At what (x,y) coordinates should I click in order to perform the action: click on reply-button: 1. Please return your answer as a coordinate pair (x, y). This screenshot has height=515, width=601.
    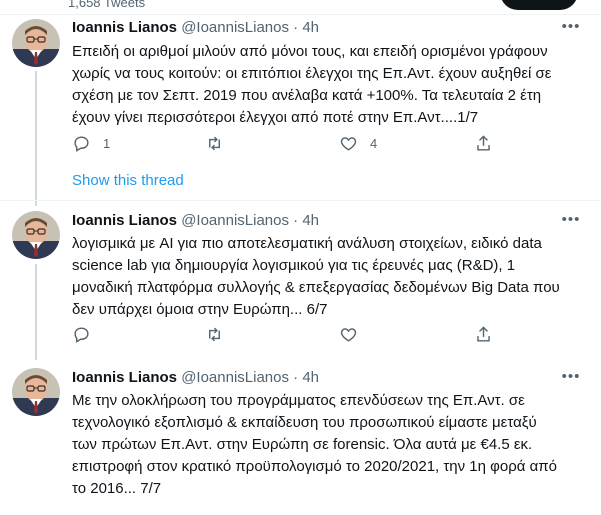
    Looking at the image, I should click on (91, 143).